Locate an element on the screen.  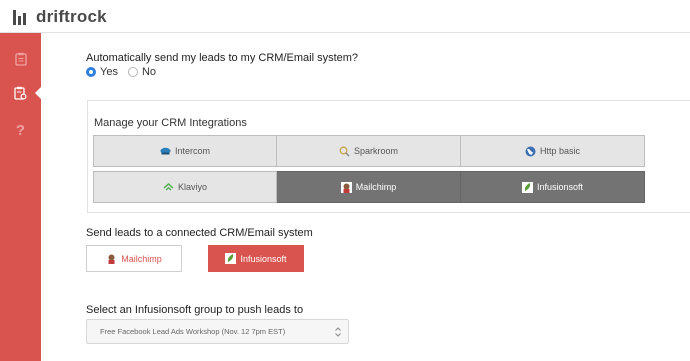
integration-infusionsoft-button: Infusionsoft is located at coordinates (553, 187).